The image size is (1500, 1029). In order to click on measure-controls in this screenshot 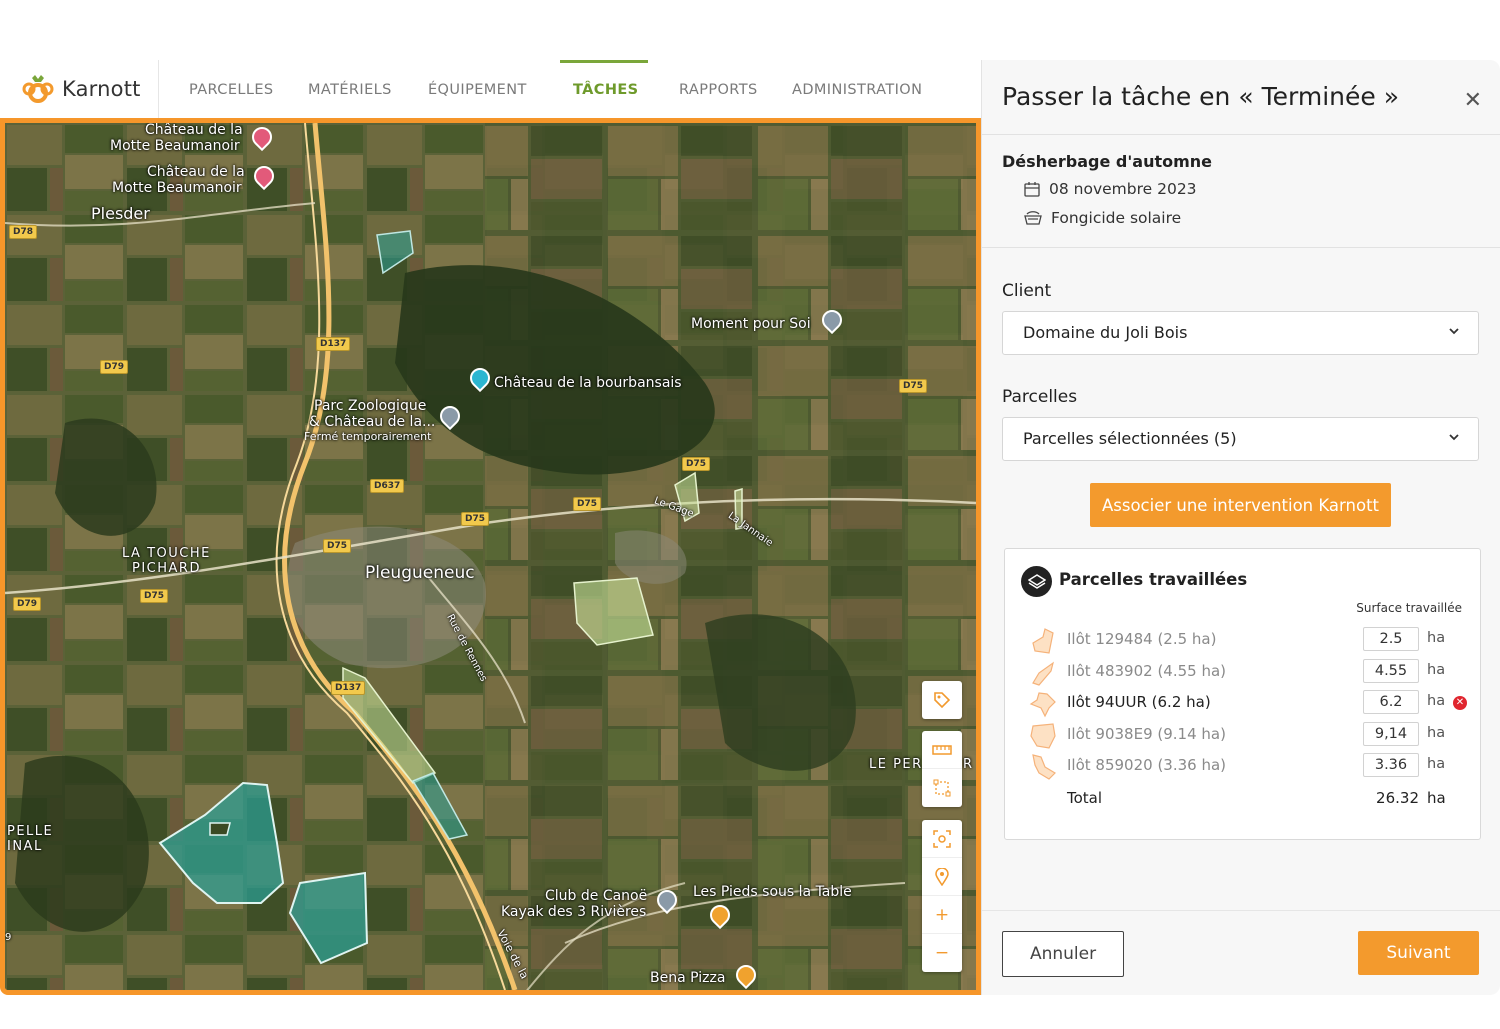, I will do `click(942, 769)`.